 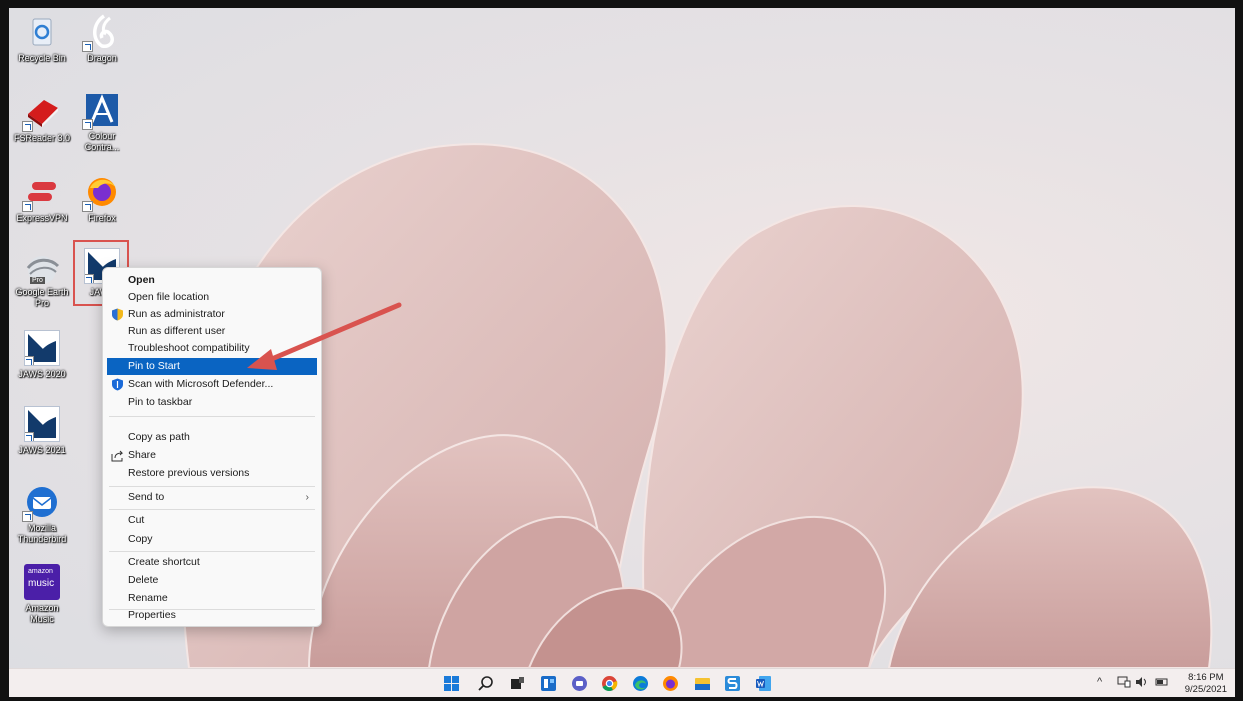 I want to click on menu-item-create-shortcut: Create shortcut, so click(x=212, y=562).